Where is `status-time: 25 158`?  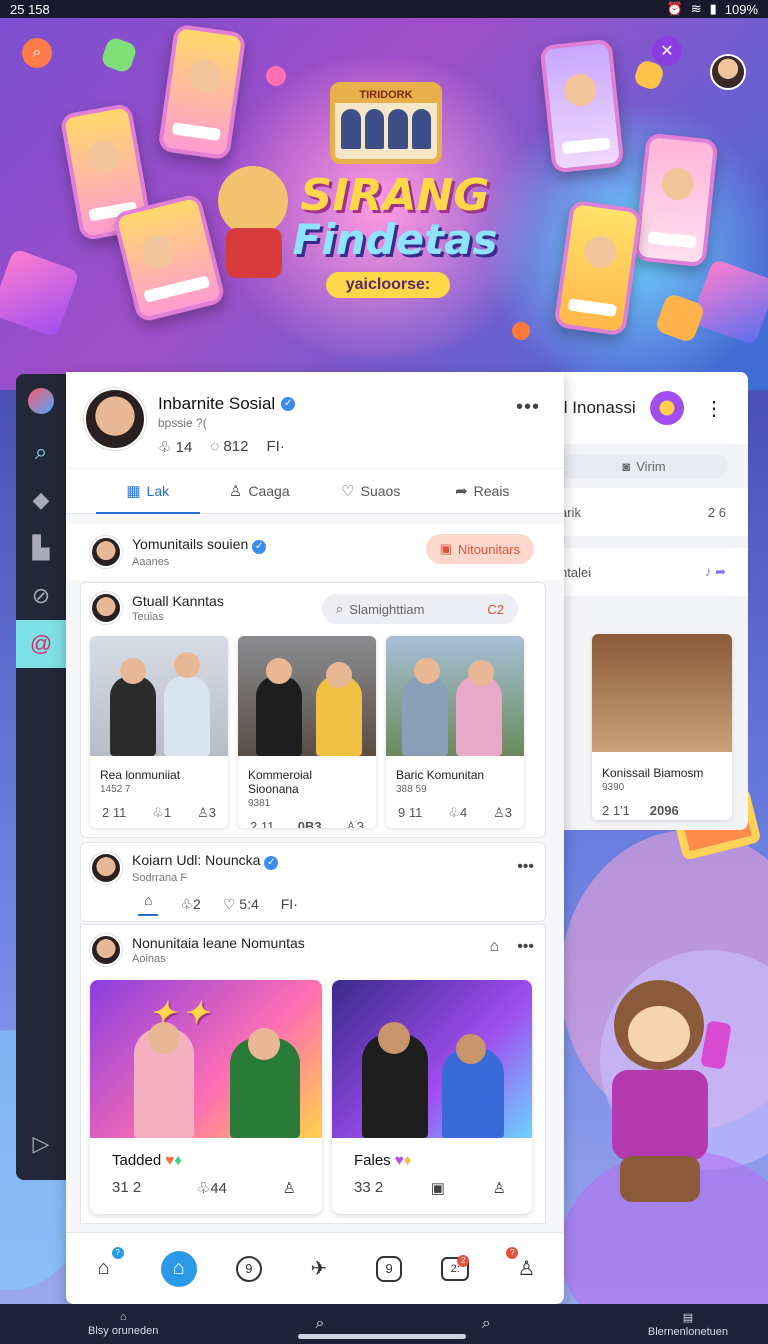 status-time: 25 158 is located at coordinates (30, 9).